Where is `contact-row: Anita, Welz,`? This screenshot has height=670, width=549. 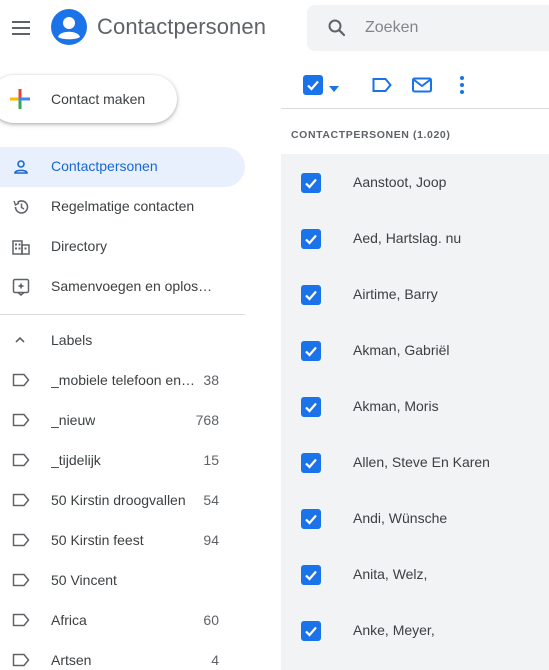
contact-row: Anita, Welz, is located at coordinates (415, 574).